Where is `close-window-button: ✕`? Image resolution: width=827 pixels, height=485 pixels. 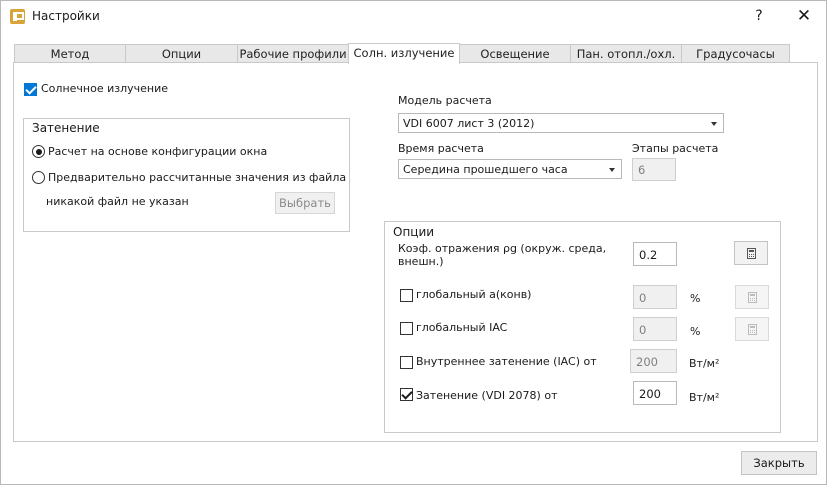
close-window-button: ✕ is located at coordinates (804, 16).